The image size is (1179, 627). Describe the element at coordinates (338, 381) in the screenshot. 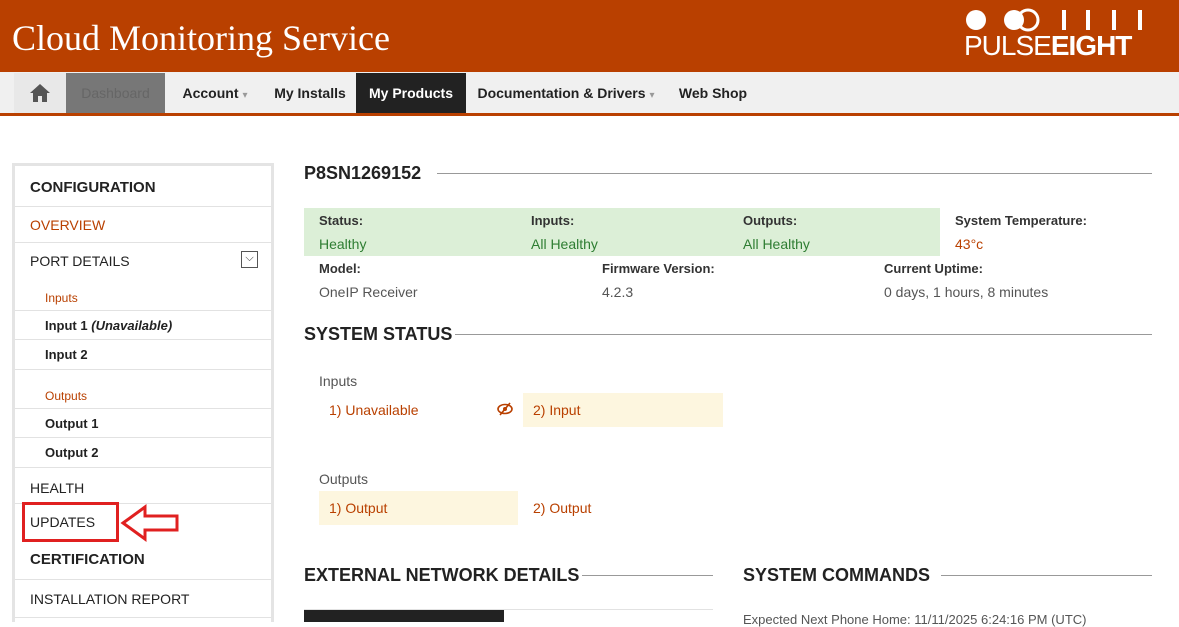

I see `ports-inputs-heading: Inputs` at that location.